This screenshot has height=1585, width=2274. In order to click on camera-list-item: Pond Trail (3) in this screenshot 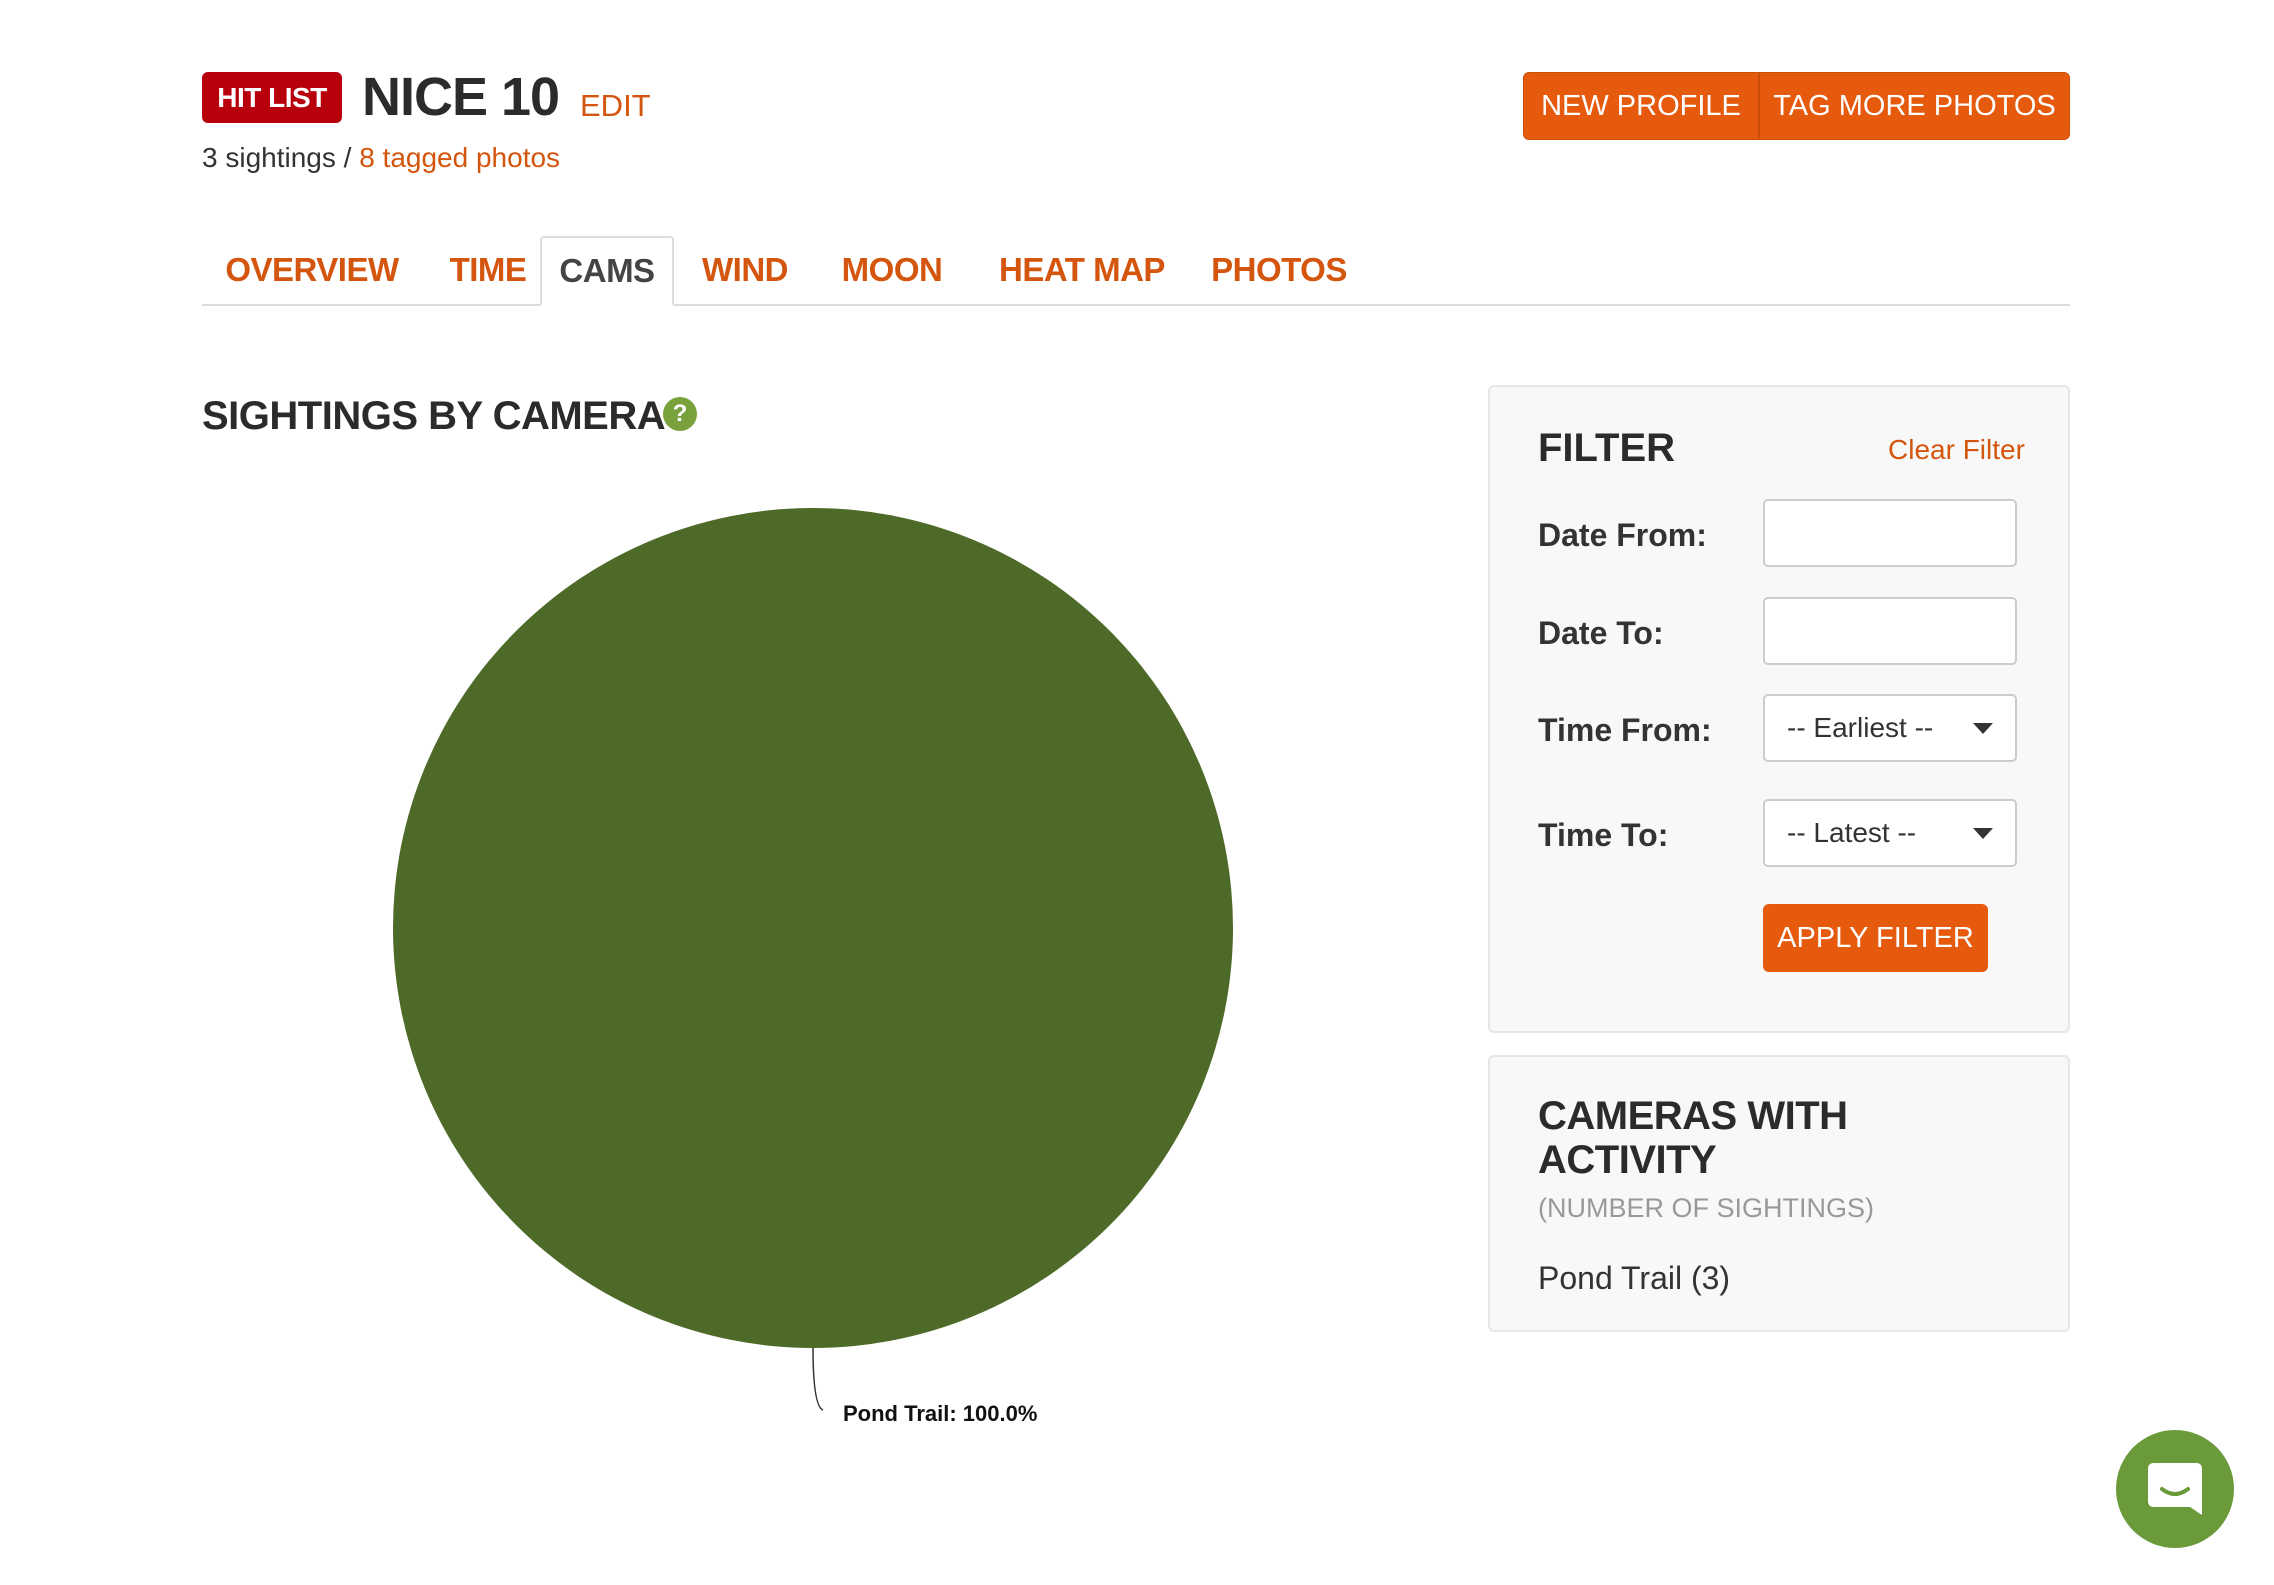, I will do `click(1634, 1278)`.